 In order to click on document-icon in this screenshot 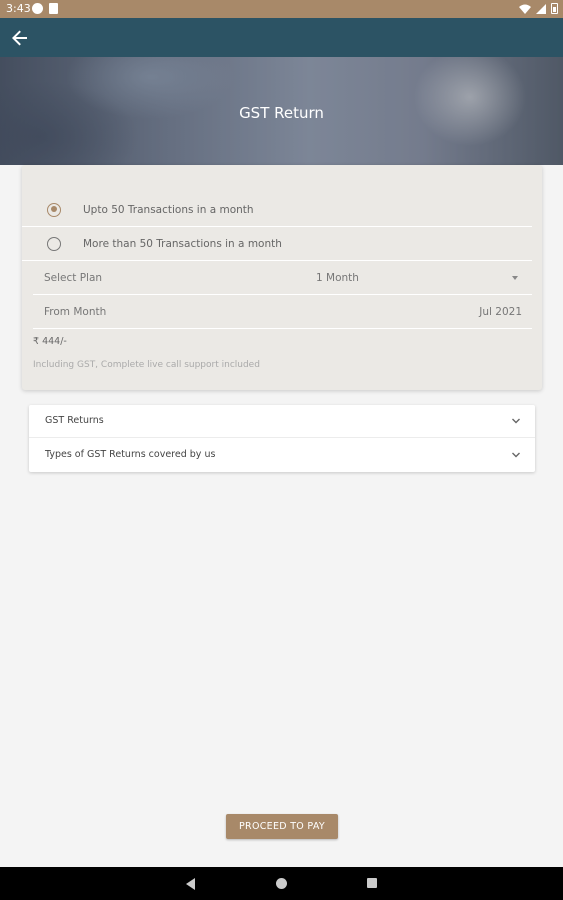, I will do `click(53, 8)`.